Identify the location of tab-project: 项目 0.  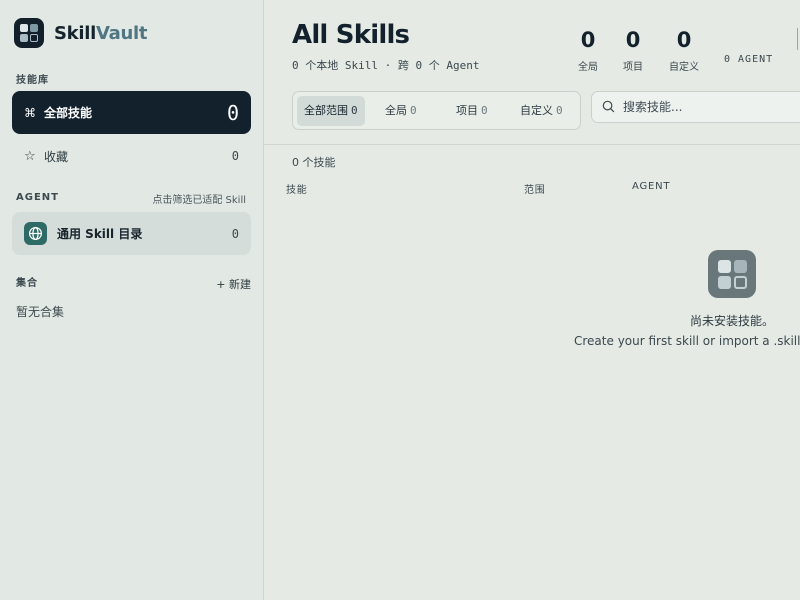
(472, 111).